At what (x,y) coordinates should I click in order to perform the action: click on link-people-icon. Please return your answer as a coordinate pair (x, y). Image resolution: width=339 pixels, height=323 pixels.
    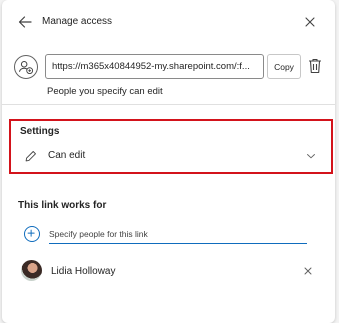
    Looking at the image, I should click on (26, 67).